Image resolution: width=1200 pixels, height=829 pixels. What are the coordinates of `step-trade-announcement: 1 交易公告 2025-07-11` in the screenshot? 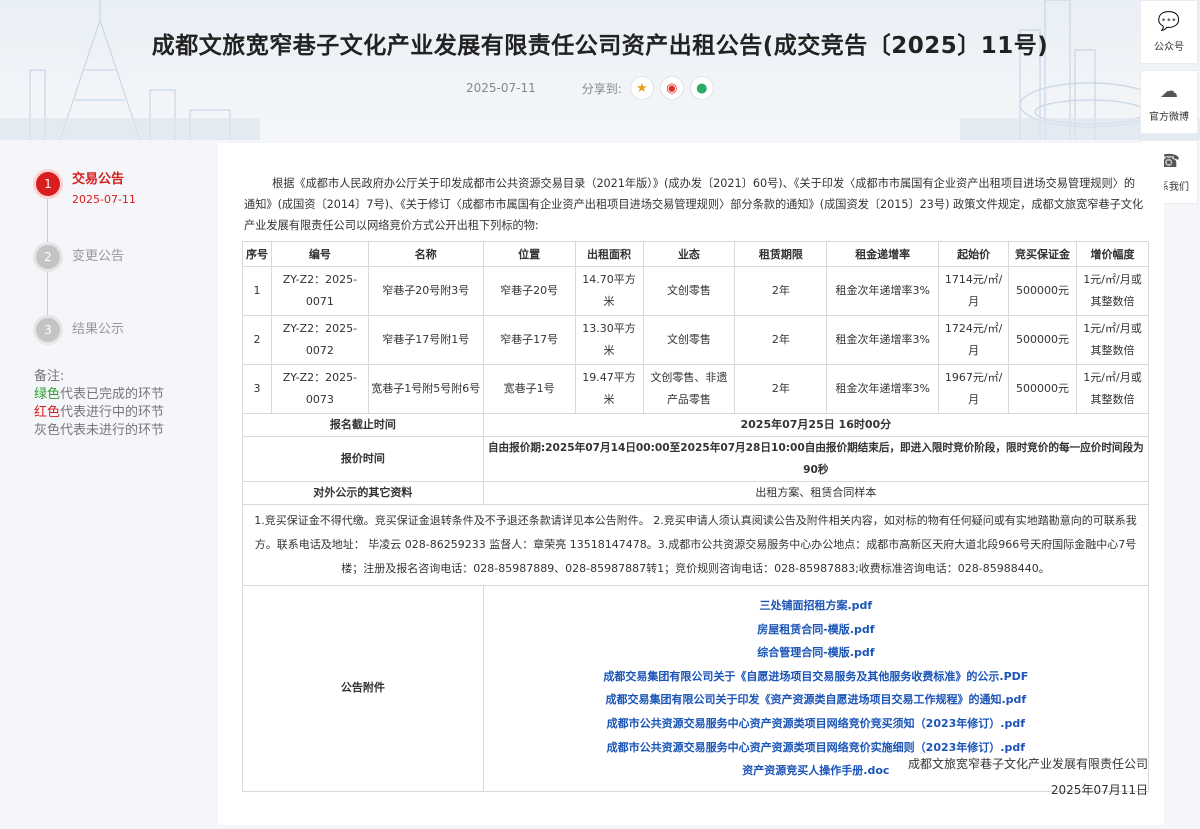 It's located at (121, 208).